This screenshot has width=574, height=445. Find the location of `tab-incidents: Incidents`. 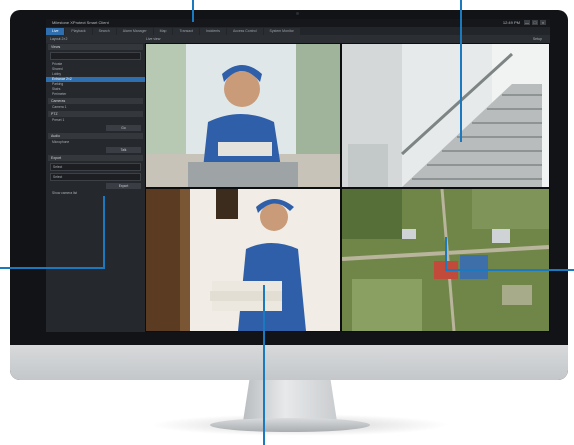

tab-incidents: Incidents is located at coordinates (212, 31).